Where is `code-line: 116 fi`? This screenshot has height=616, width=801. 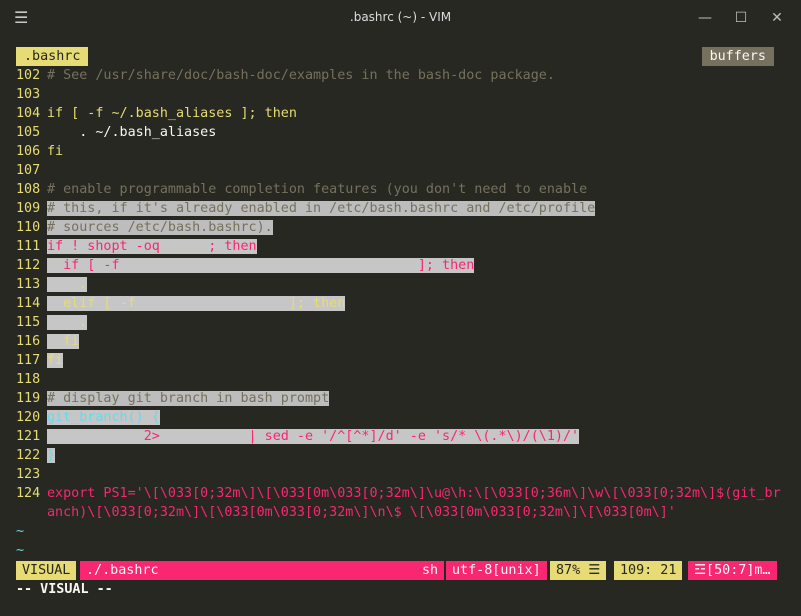 code-line: 116 fi is located at coordinates (396, 341).